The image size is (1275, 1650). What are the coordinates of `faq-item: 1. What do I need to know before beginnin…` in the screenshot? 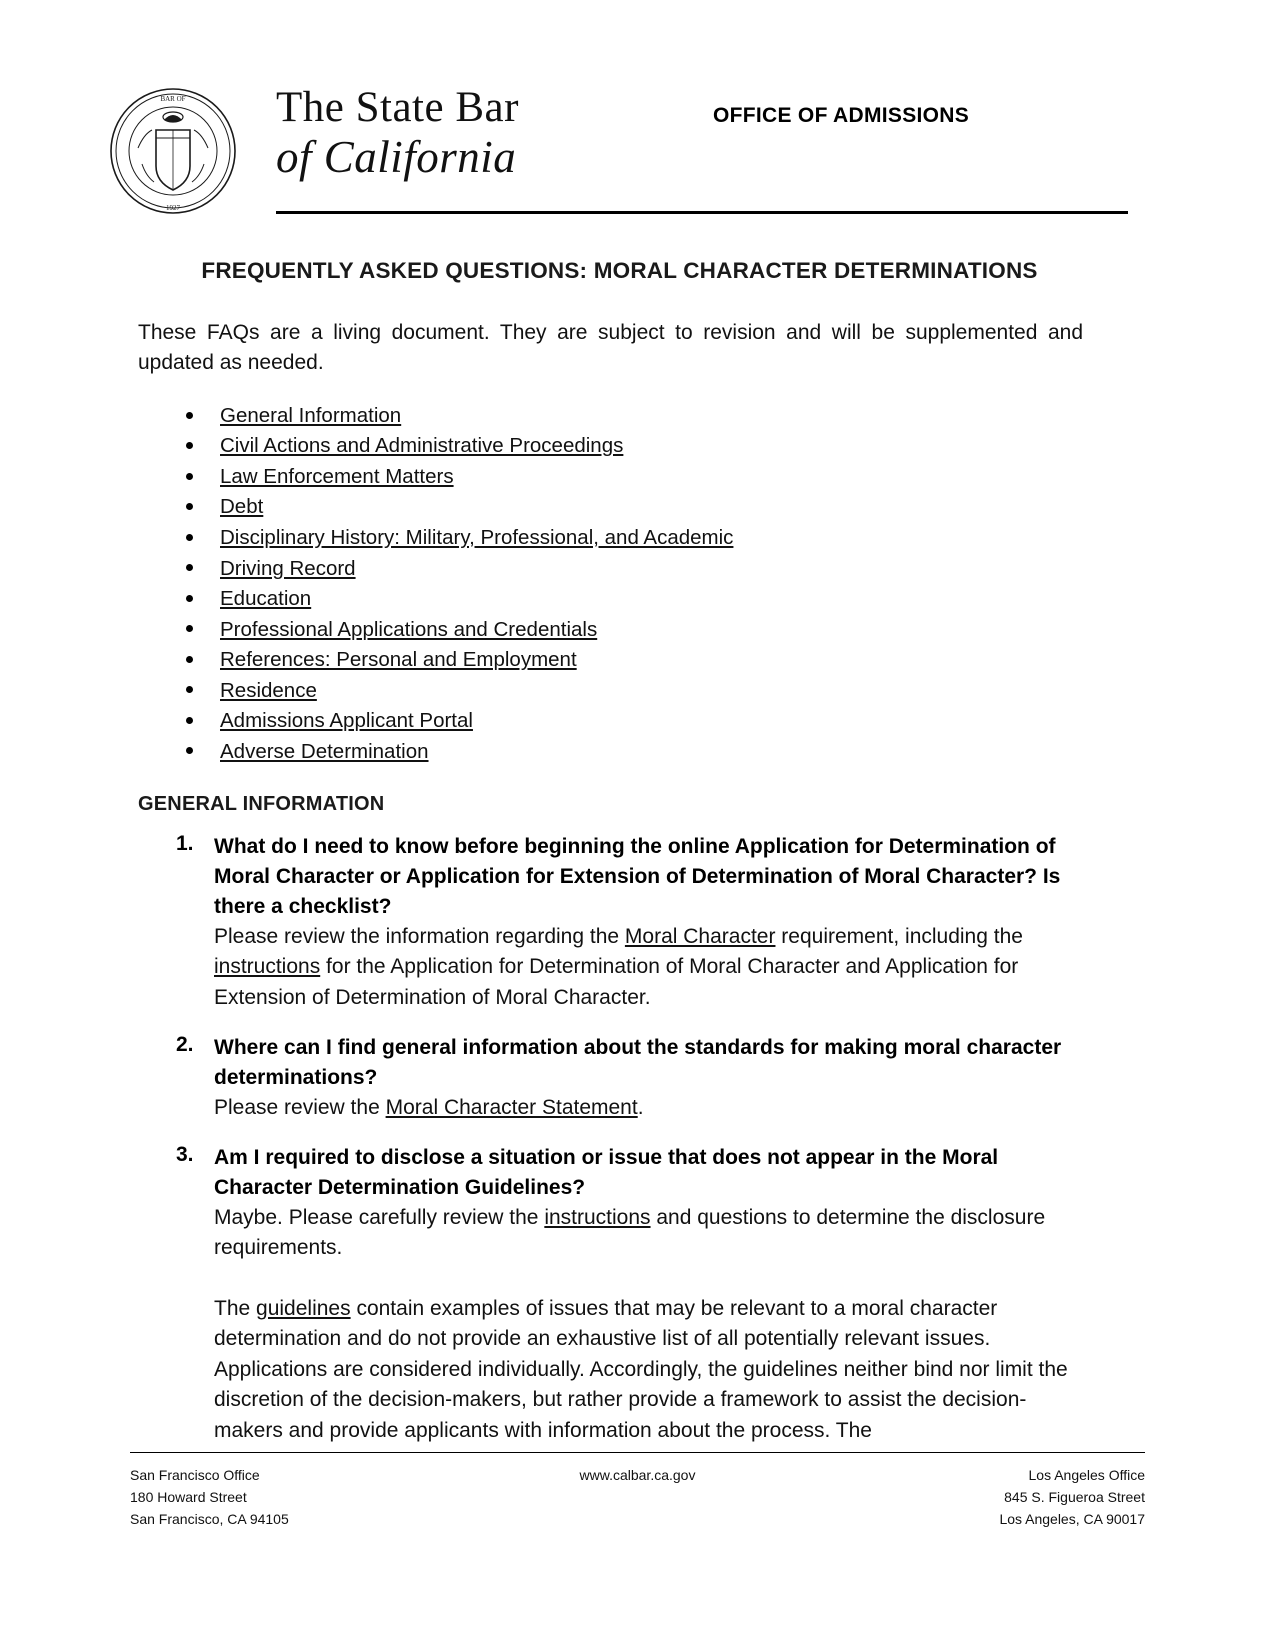 It's located at (610, 922).